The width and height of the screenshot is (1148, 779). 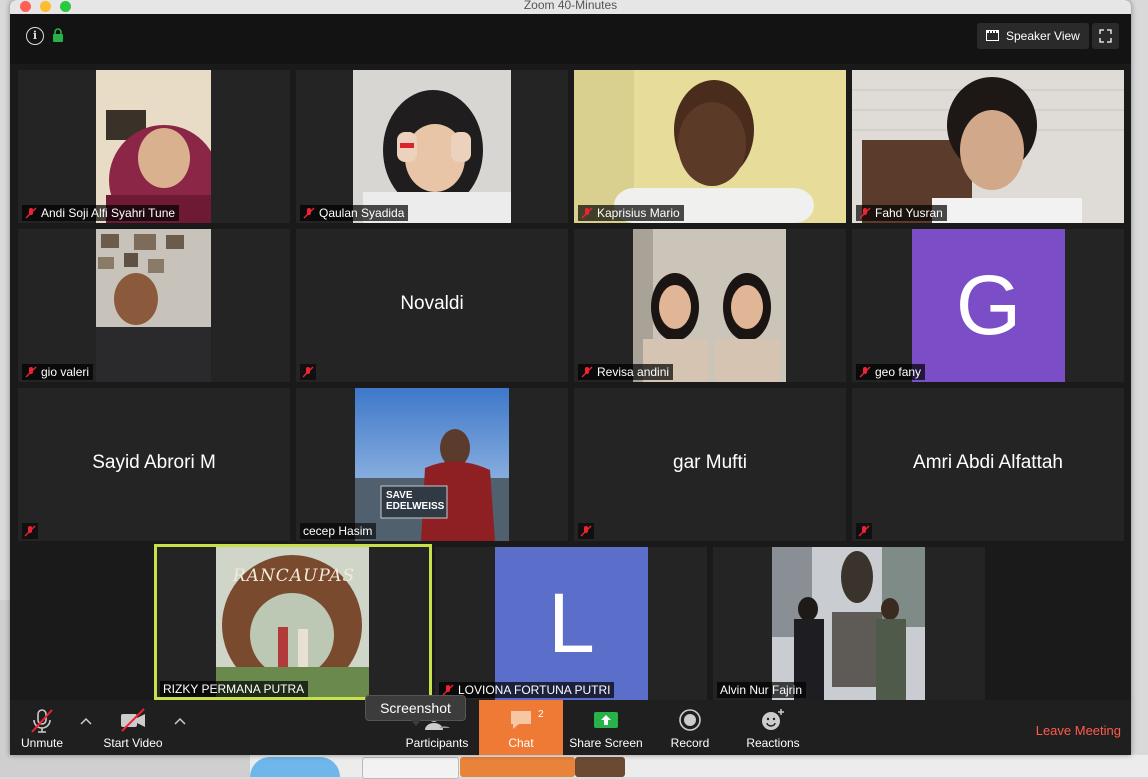 I want to click on participant-name-tag: geo fany, so click(x=891, y=372).